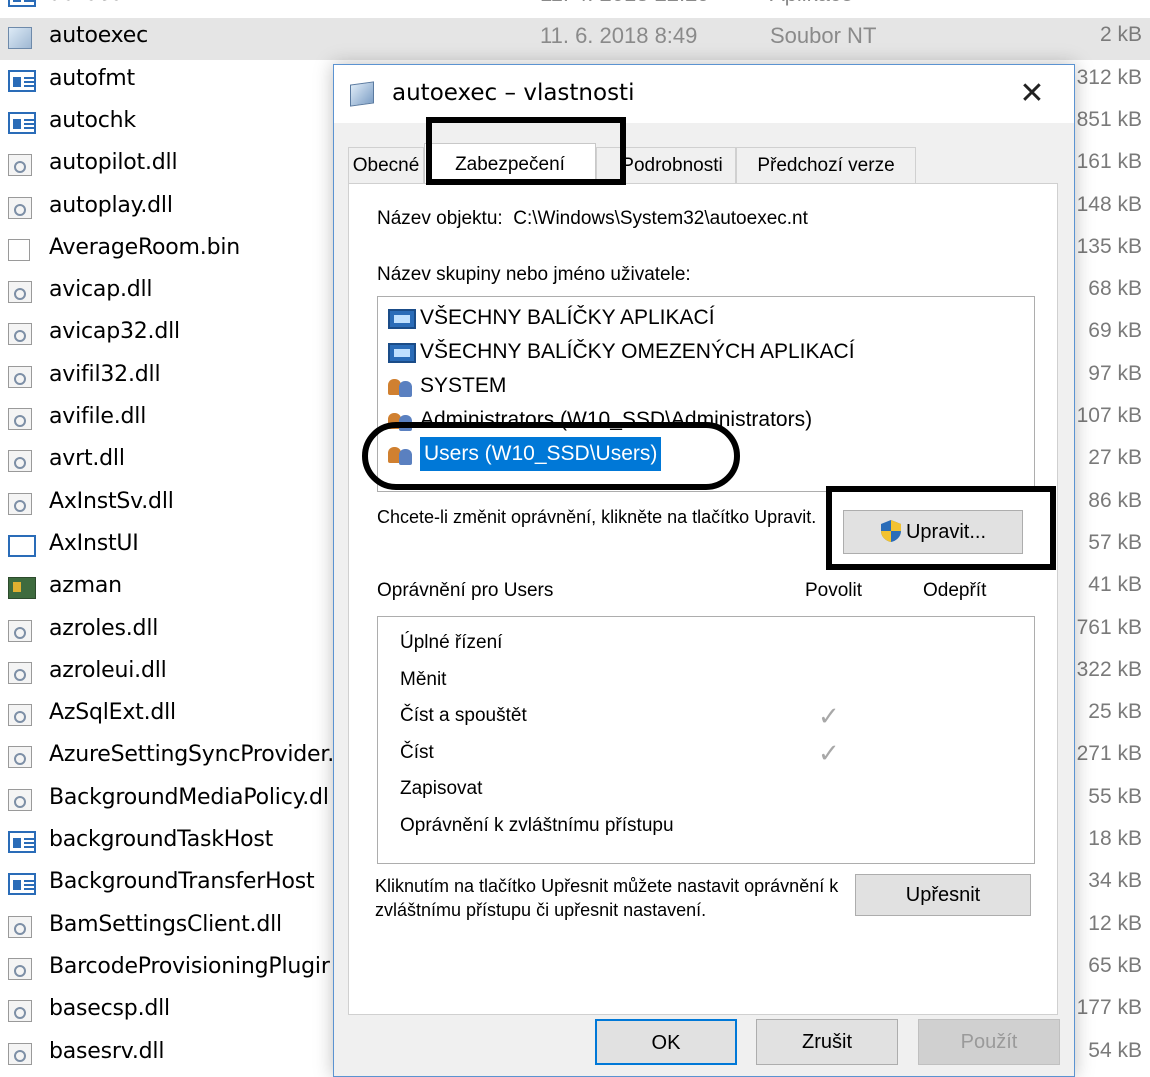  What do you see at coordinates (537, 825) in the screenshot?
I see `permission-name: Oprávnění k zvláštnímu přístupu` at bounding box center [537, 825].